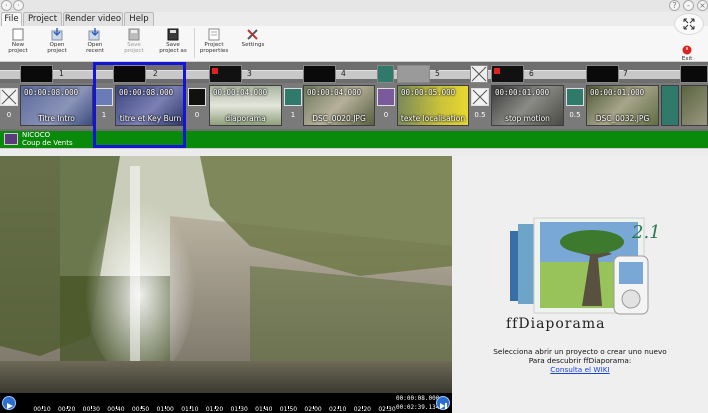  I want to click on window-menu-icon: ·, so click(18, 5).